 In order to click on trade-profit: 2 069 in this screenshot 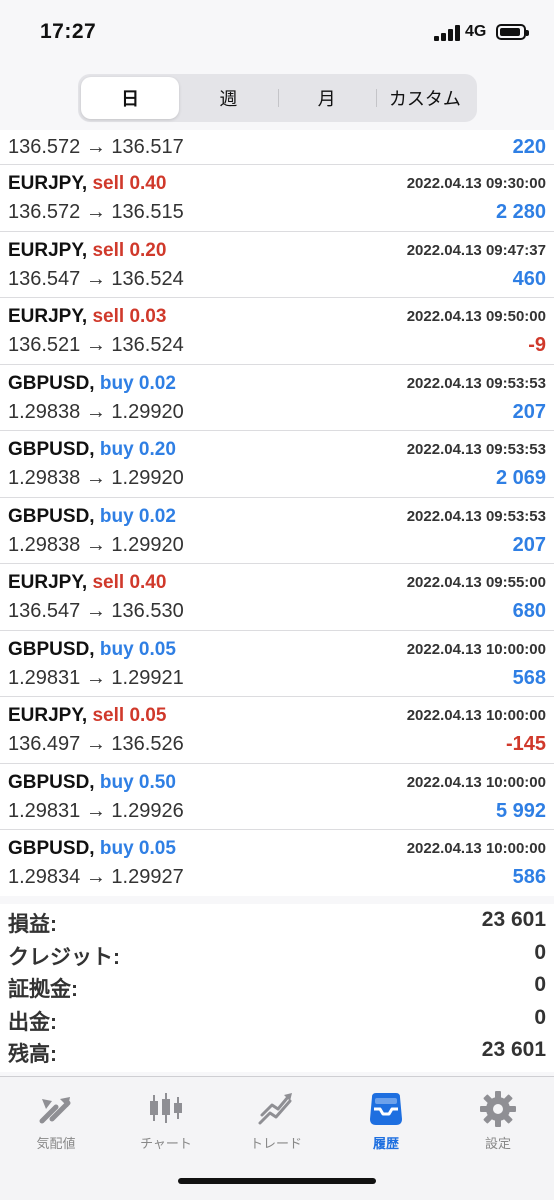, I will do `click(520, 478)`.